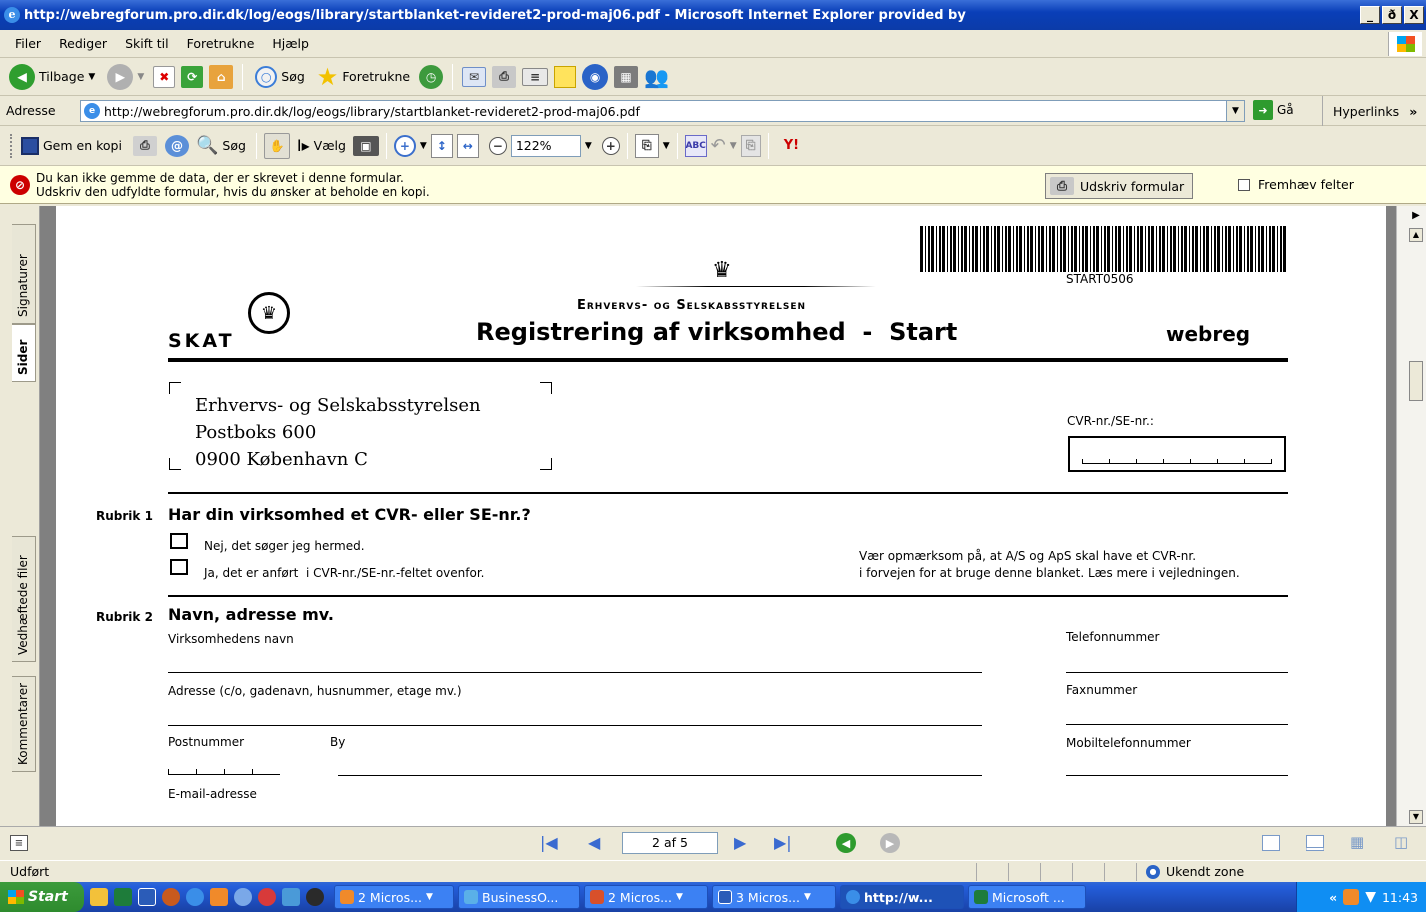  Describe the element at coordinates (670, 843) in the screenshot. I see `page-number-input: 2 af 5` at that location.